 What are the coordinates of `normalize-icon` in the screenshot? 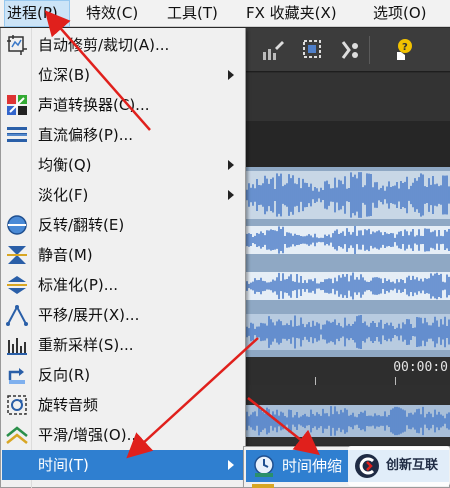 It's located at (17, 285).